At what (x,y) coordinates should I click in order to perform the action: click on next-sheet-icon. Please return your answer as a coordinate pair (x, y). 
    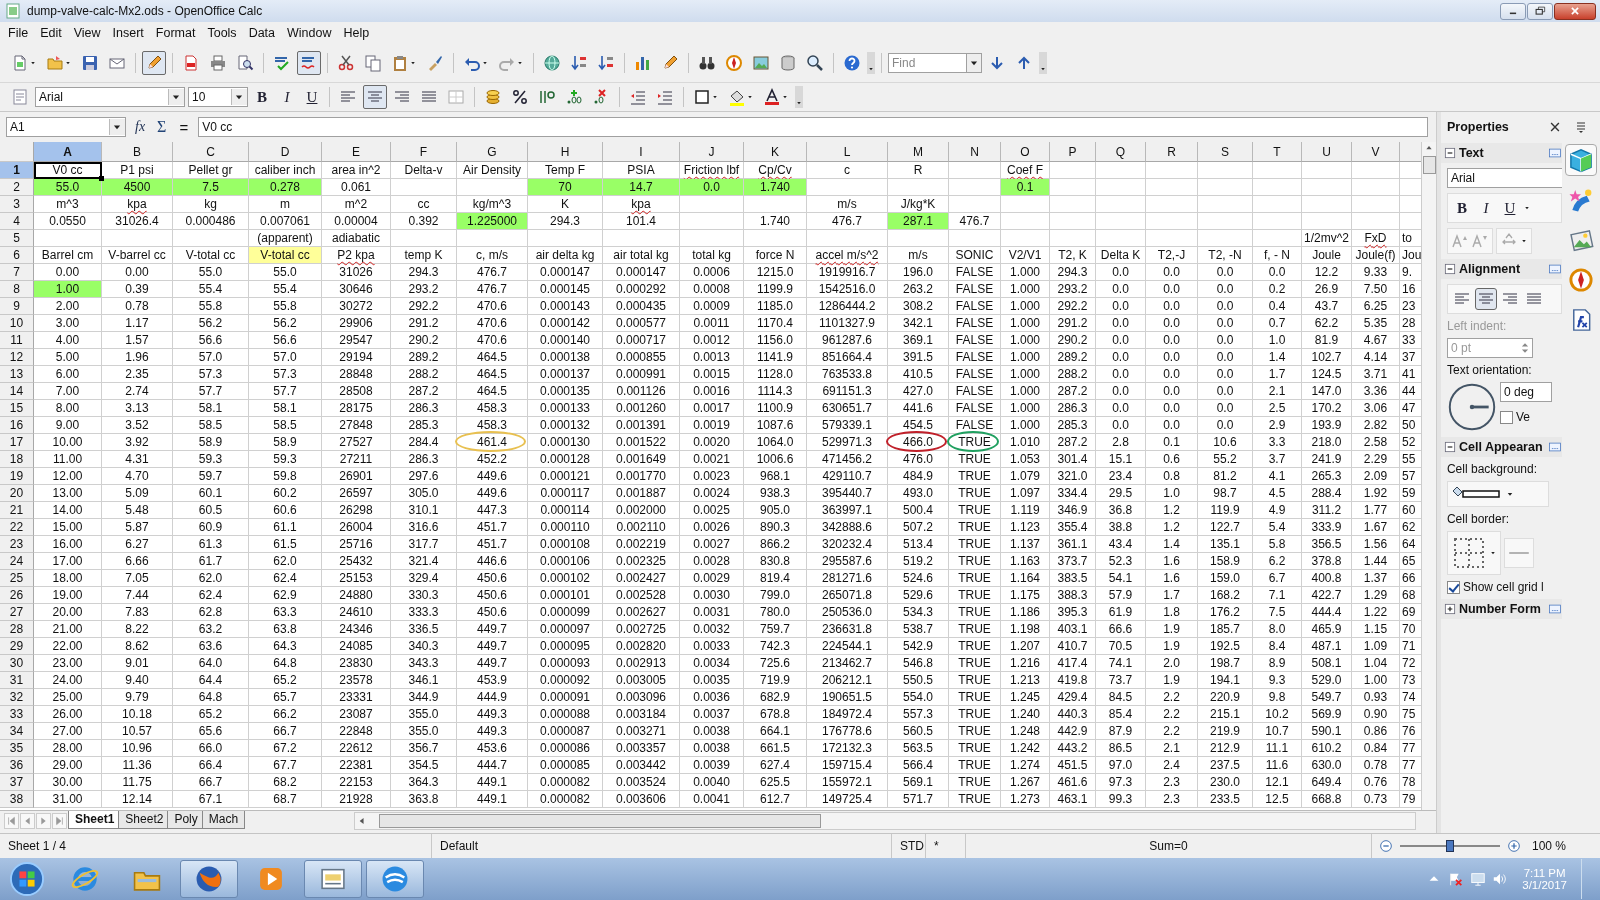
    Looking at the image, I should click on (43, 821).